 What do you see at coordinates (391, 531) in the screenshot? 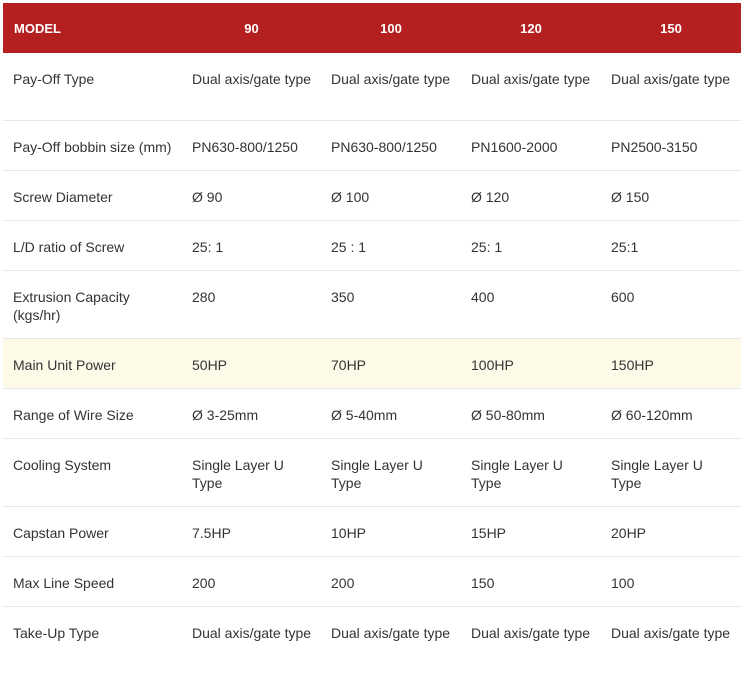
I see `cell: 10HP` at bounding box center [391, 531].